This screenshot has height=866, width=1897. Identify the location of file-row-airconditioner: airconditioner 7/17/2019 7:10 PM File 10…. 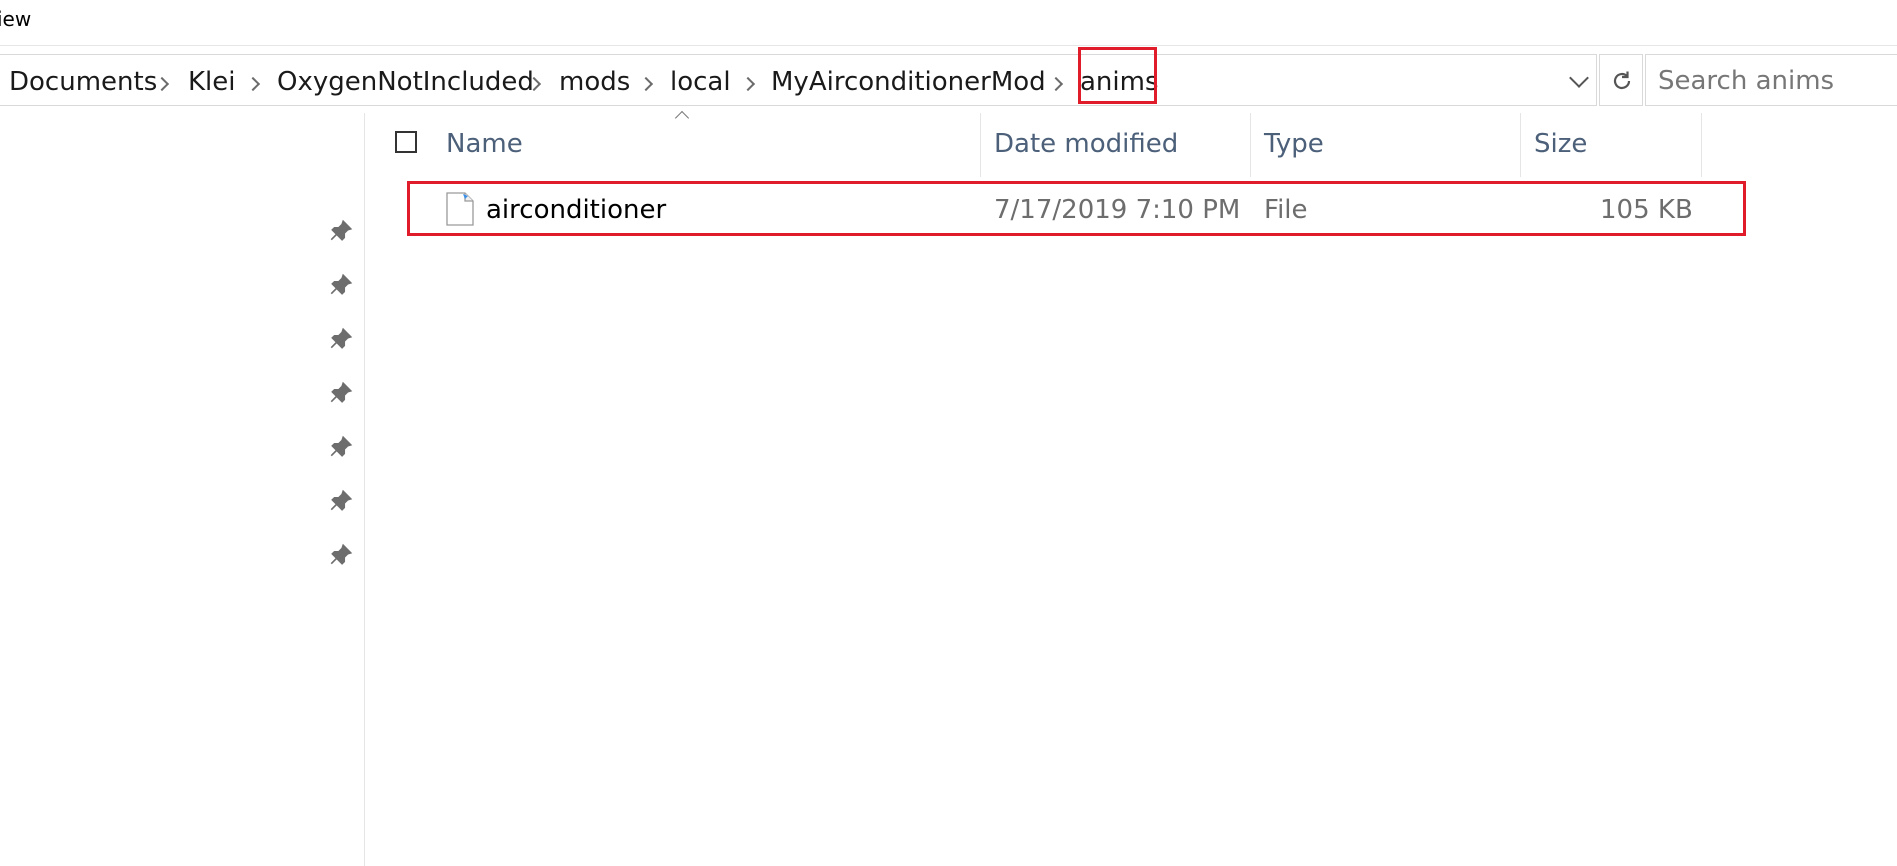
(1078, 209).